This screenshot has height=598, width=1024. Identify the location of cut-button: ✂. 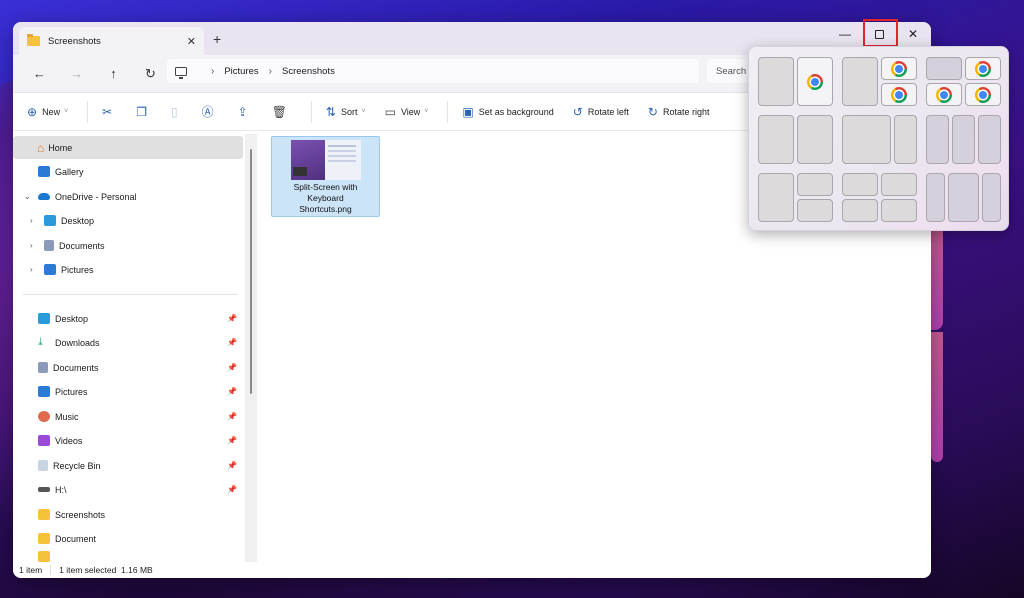
(109, 112).